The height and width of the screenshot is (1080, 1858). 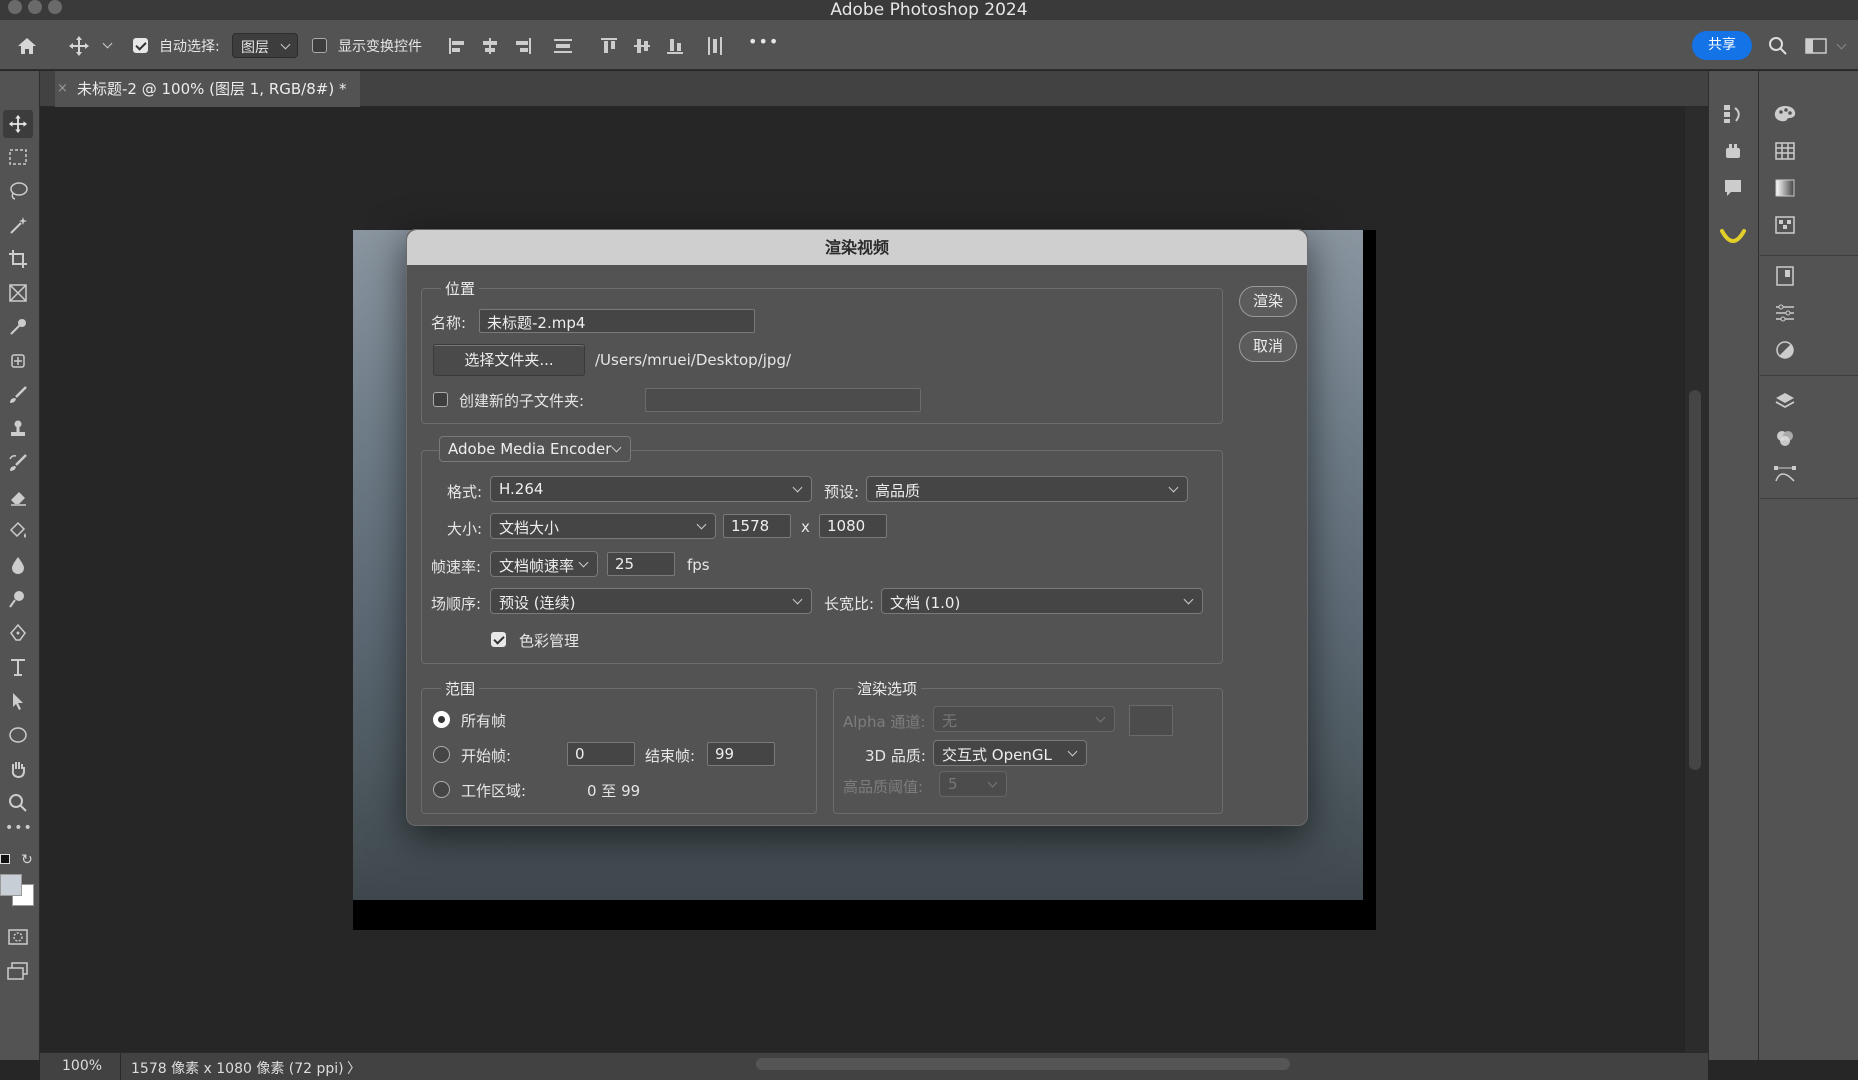 I want to click on framerate-mode-dropdown: 文档帧速率, so click(x=544, y=564).